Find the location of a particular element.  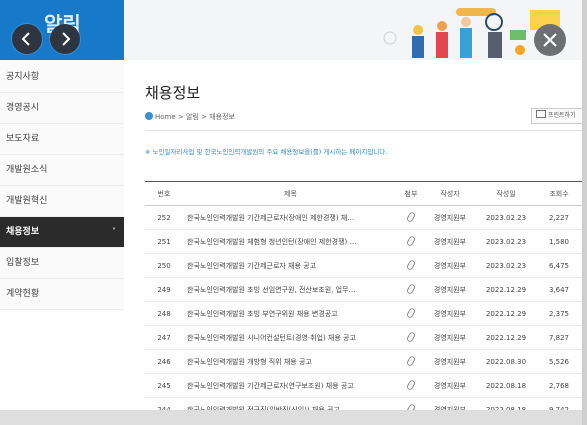

printer-icon is located at coordinates (541, 114).